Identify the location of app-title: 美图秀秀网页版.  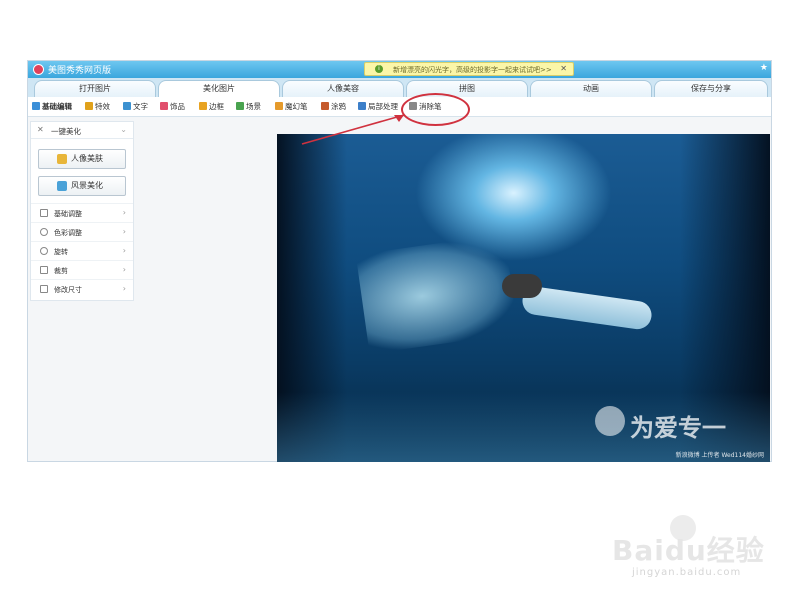
(80, 71).